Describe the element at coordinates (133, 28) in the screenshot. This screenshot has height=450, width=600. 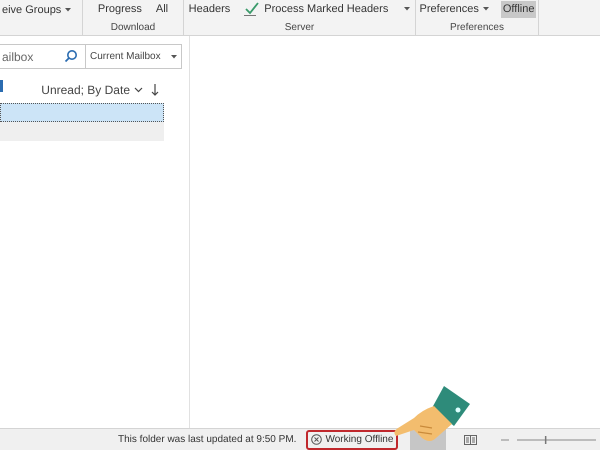
I see `group-label: Download` at that location.